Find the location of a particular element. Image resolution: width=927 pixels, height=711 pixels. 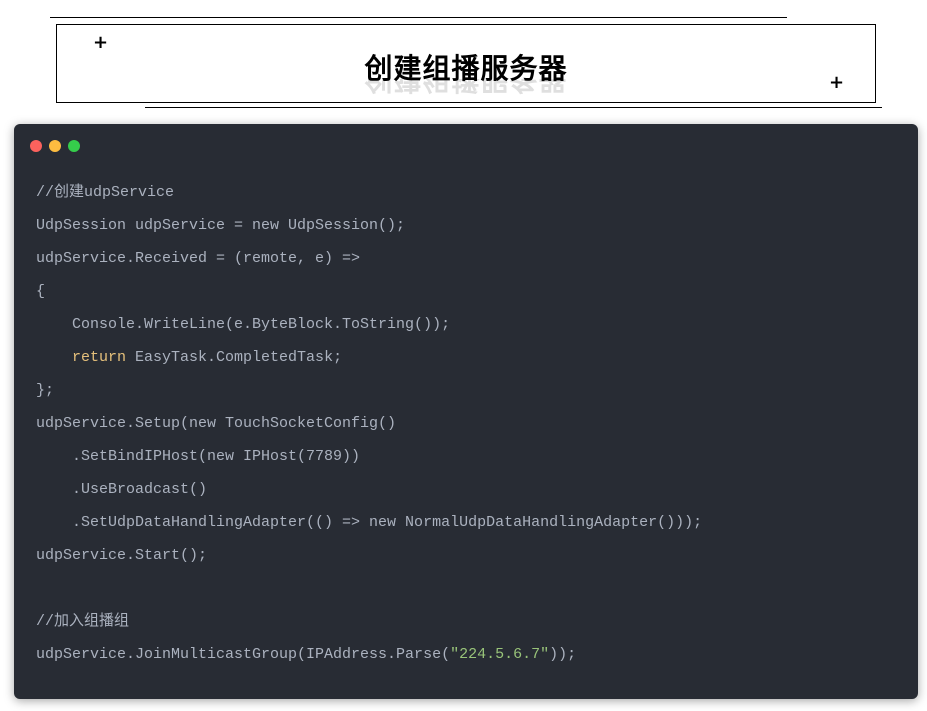

code-line: .UseBroadcast() is located at coordinates (369, 489).